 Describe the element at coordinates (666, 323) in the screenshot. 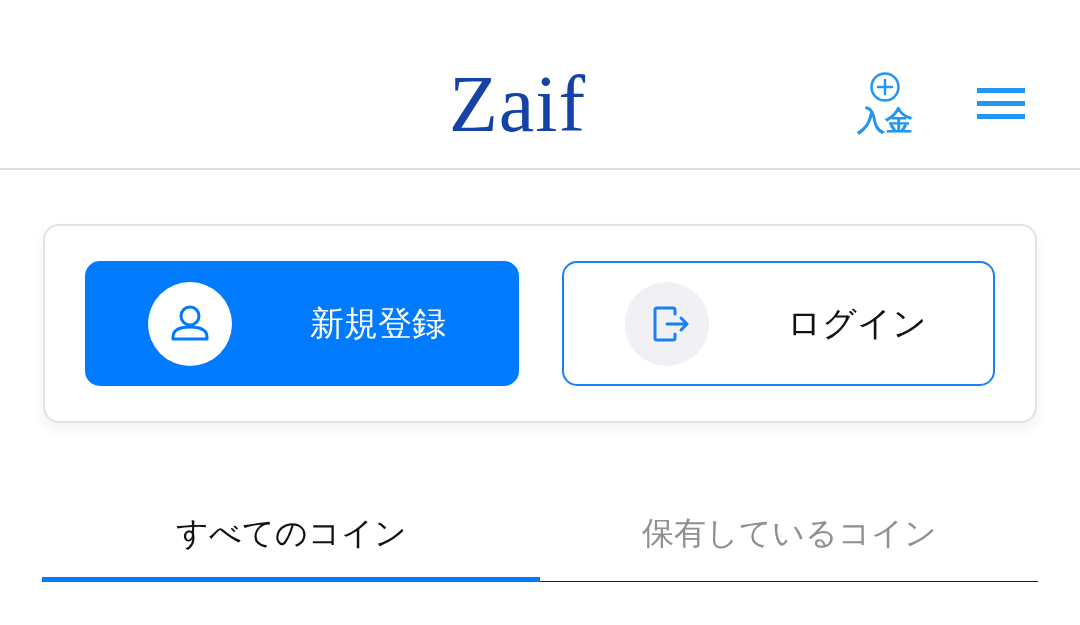

I see `login-icon` at that location.